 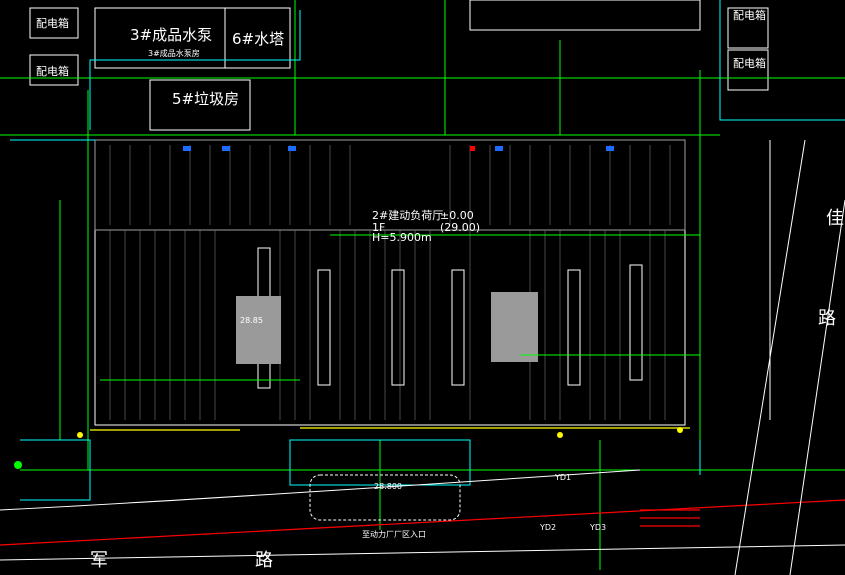 I want to click on pump-house-label: 3#成品水泵, so click(x=171, y=35).